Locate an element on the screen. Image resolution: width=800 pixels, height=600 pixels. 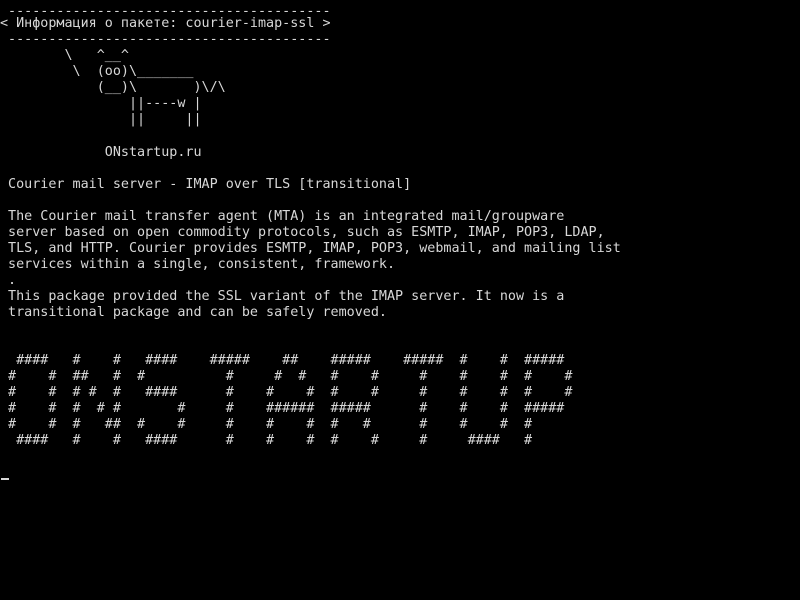
site-label: ONstartup.ru is located at coordinates (101, 152).